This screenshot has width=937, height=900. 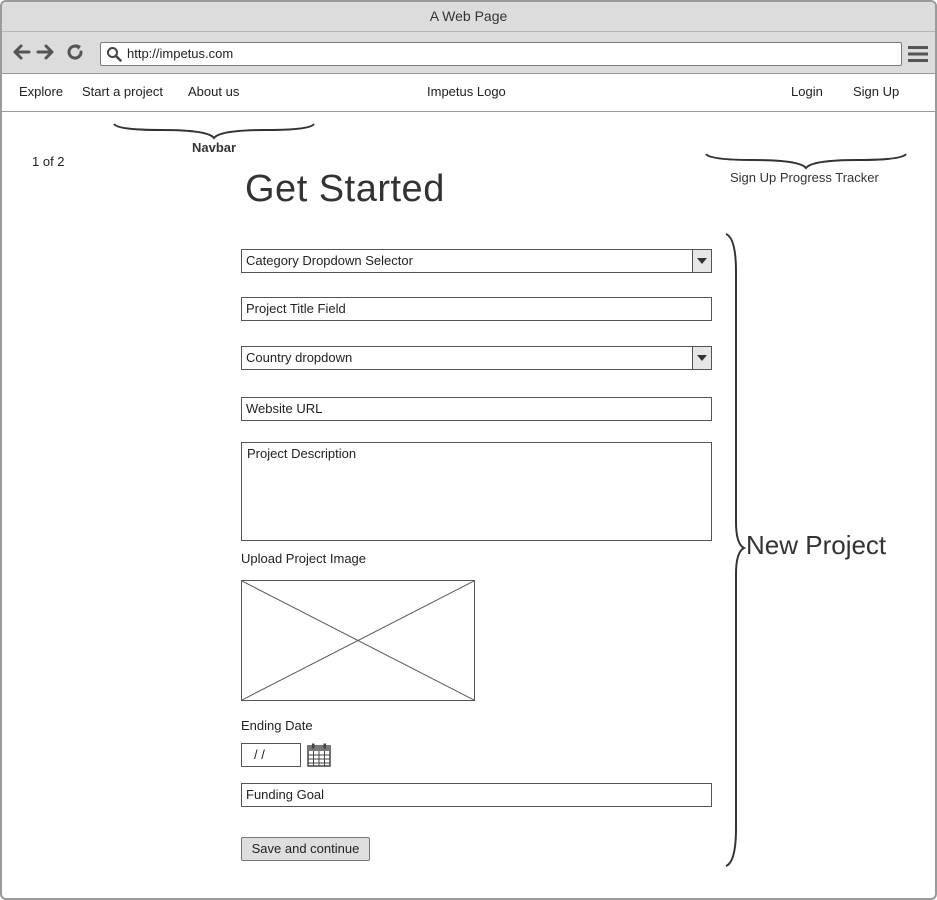 What do you see at coordinates (213, 92) in the screenshot?
I see `nav-about: About us` at bounding box center [213, 92].